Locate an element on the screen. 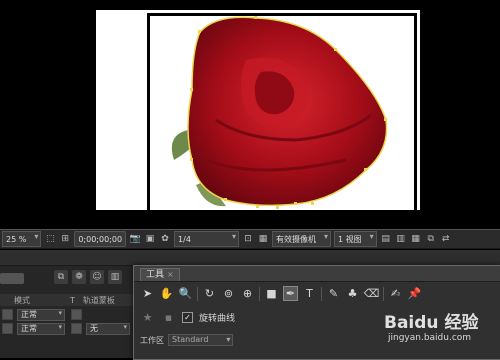 The image size is (500, 360). show-snapshot-icon: ▣ is located at coordinates (150, 239).